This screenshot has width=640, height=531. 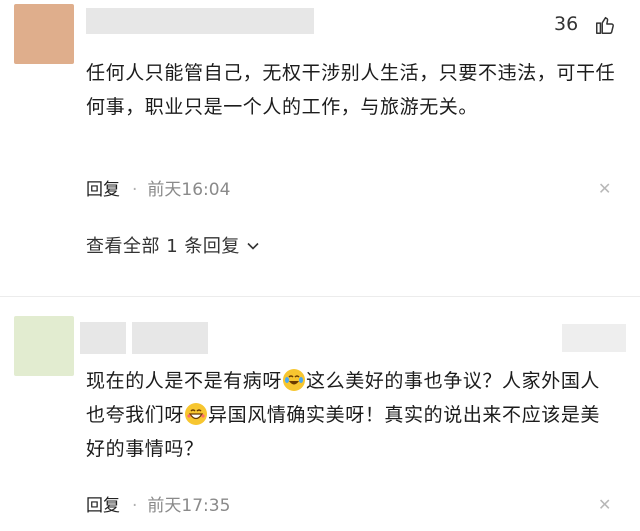 I want to click on view-all-replies-label: 查看全部 1 条回复, so click(x=163, y=246).